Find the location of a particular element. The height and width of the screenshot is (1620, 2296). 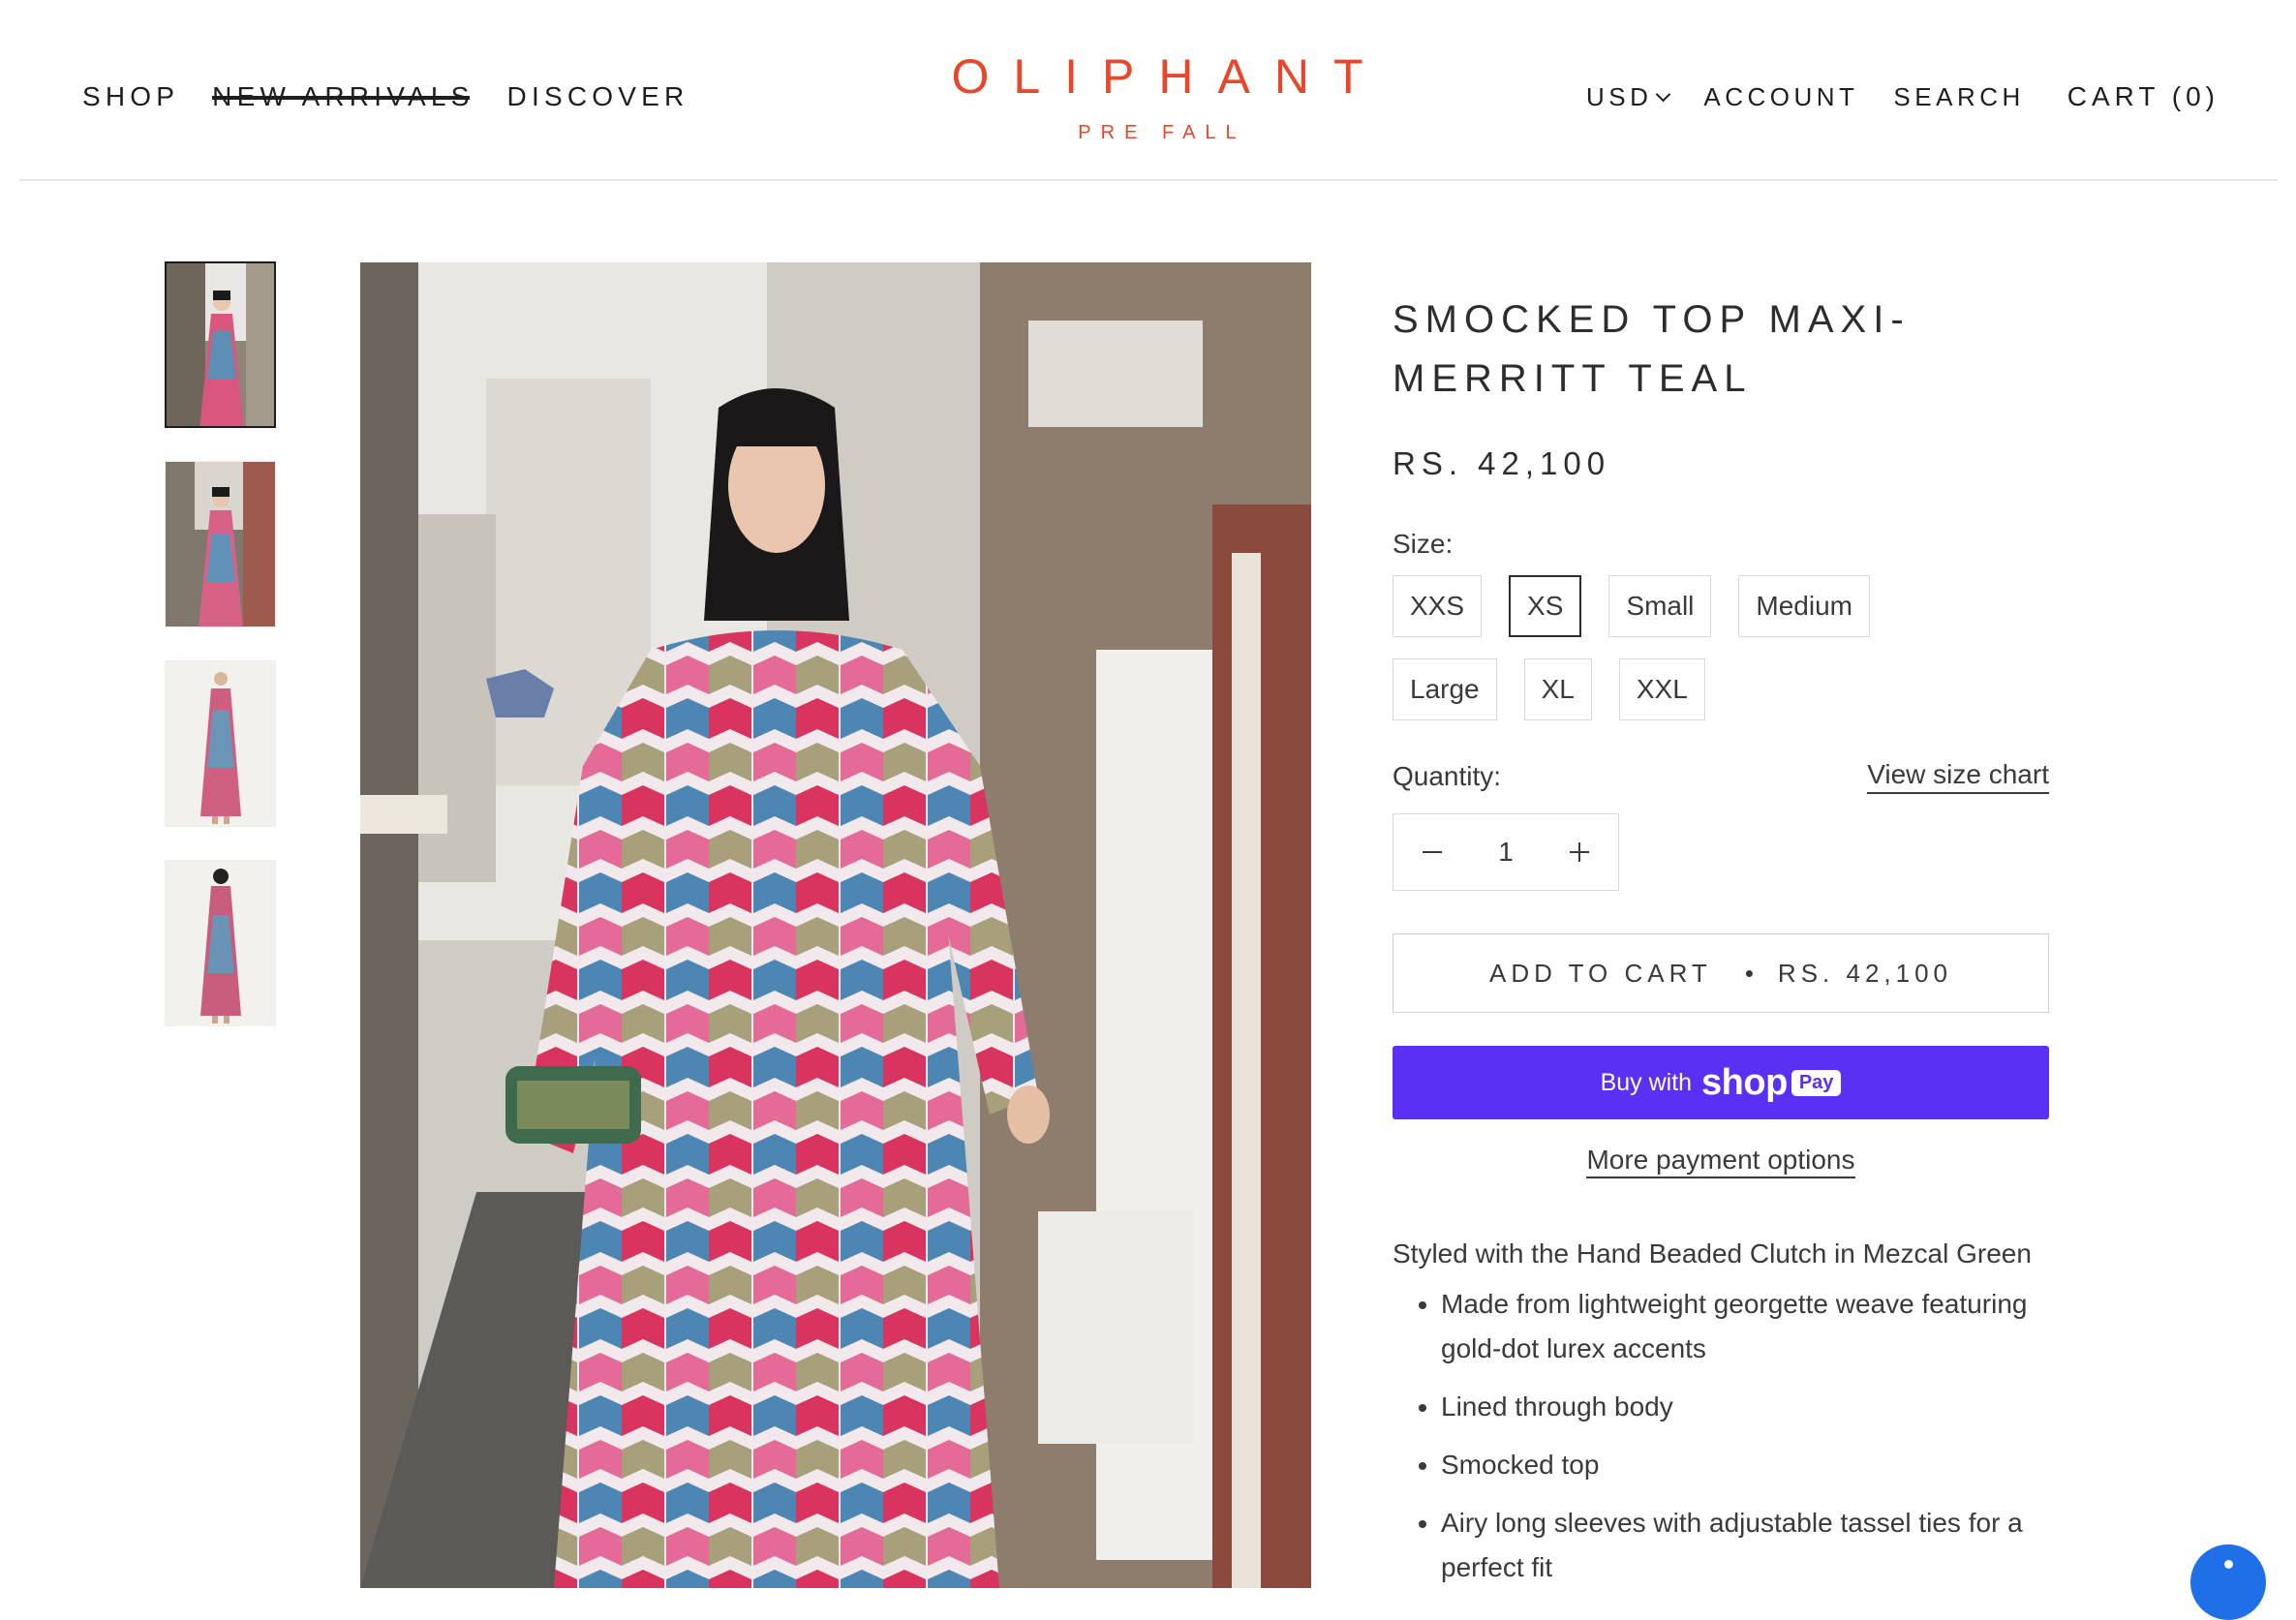

shop-pay-prefix: Buy with is located at coordinates (1646, 1082).